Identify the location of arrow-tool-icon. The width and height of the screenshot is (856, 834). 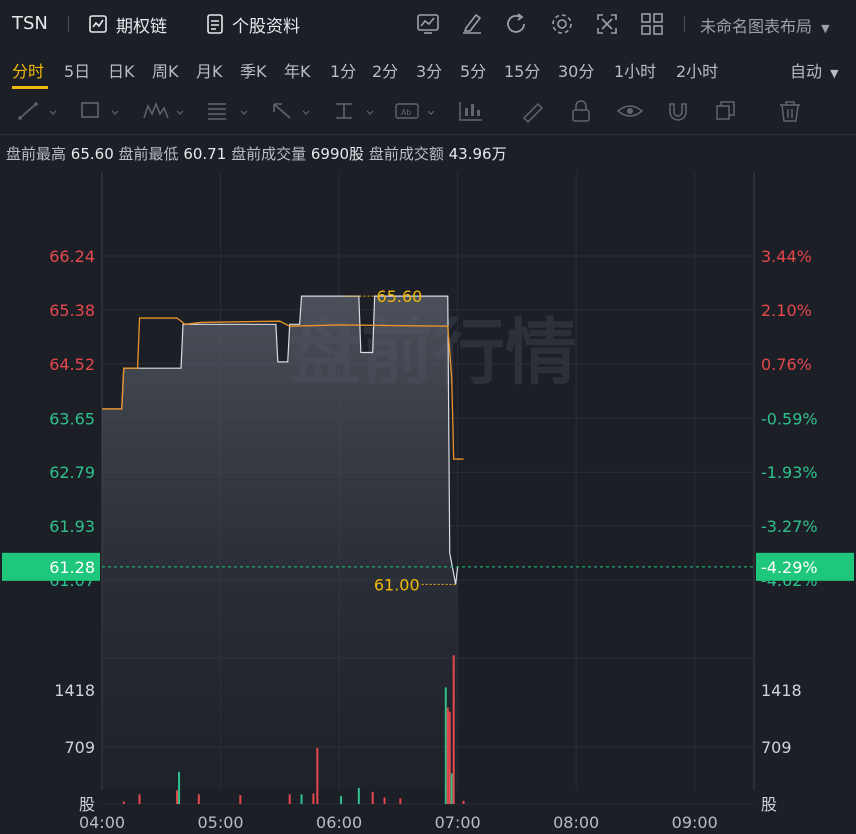
(291, 111).